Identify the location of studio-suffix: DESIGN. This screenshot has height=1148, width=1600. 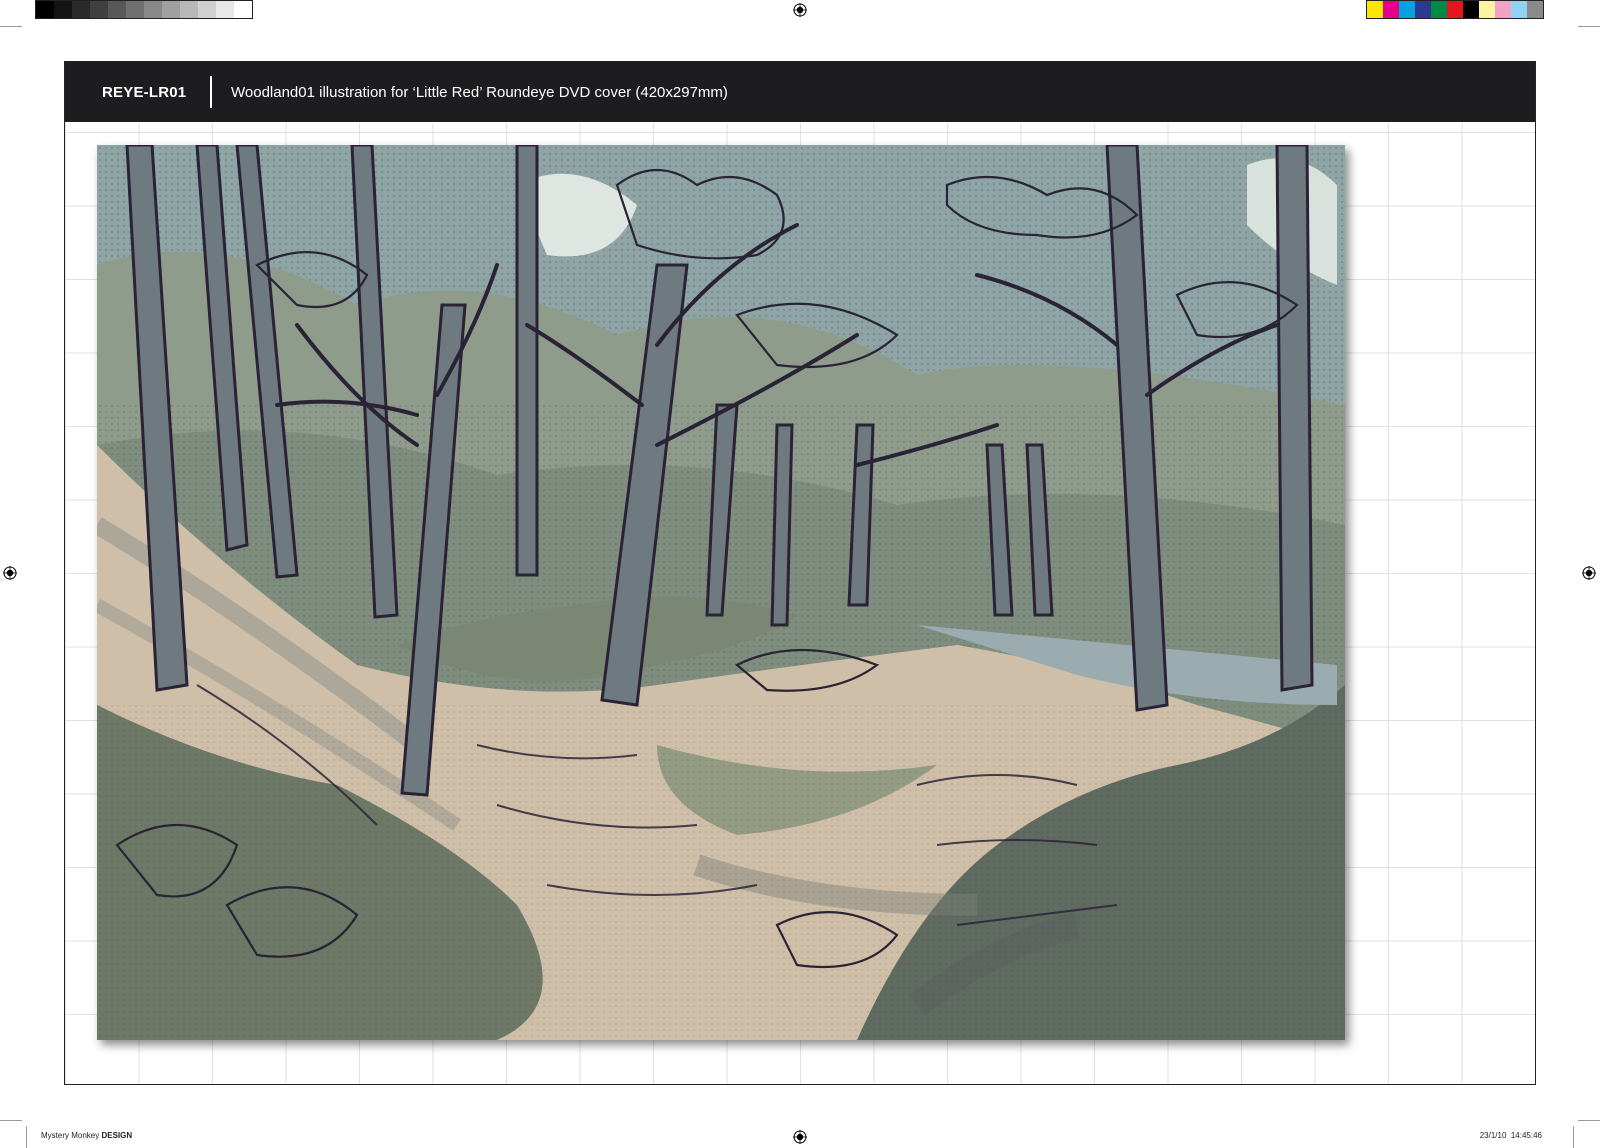
(117, 1135).